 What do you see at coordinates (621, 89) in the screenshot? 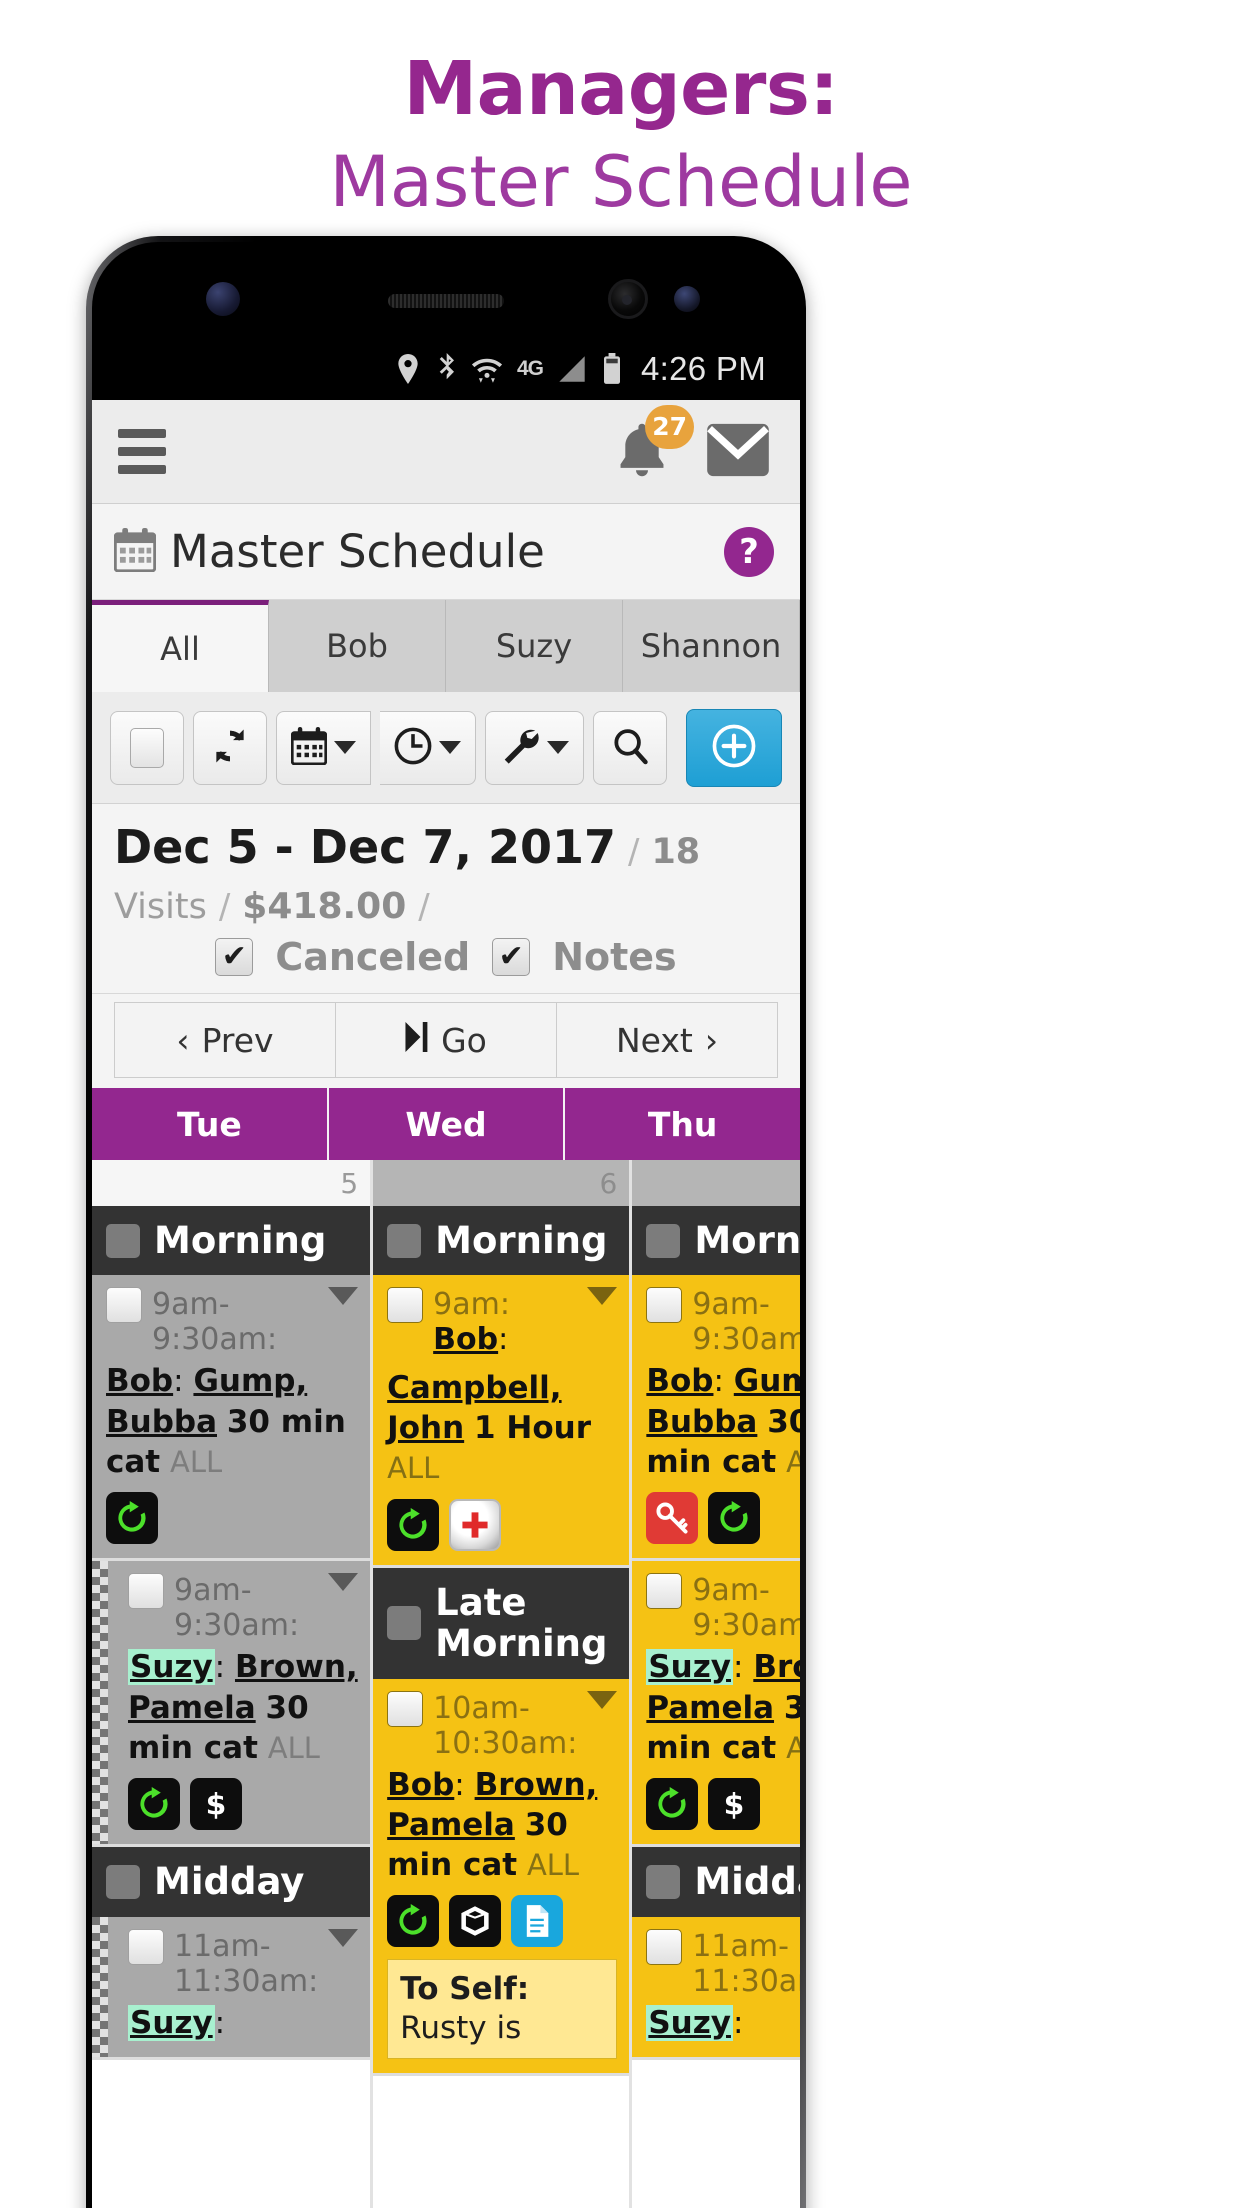
I see `headline-line1: Managers:` at bounding box center [621, 89].